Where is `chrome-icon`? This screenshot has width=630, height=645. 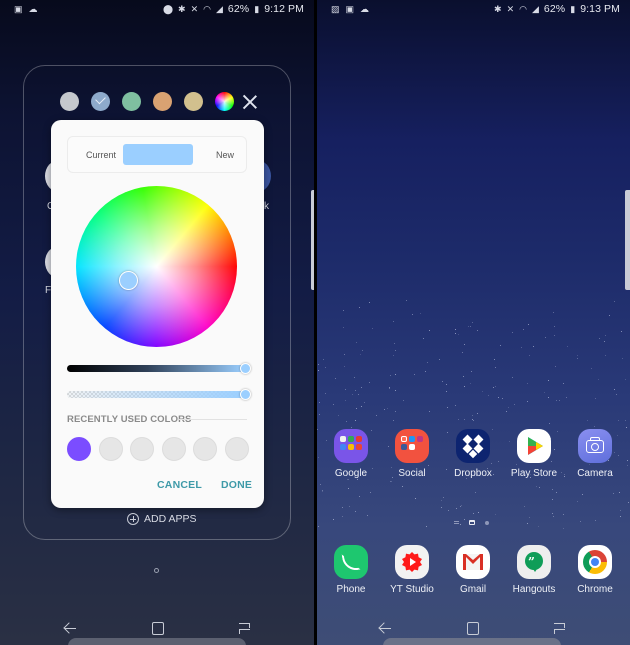
chrome-icon is located at coordinates (595, 562).